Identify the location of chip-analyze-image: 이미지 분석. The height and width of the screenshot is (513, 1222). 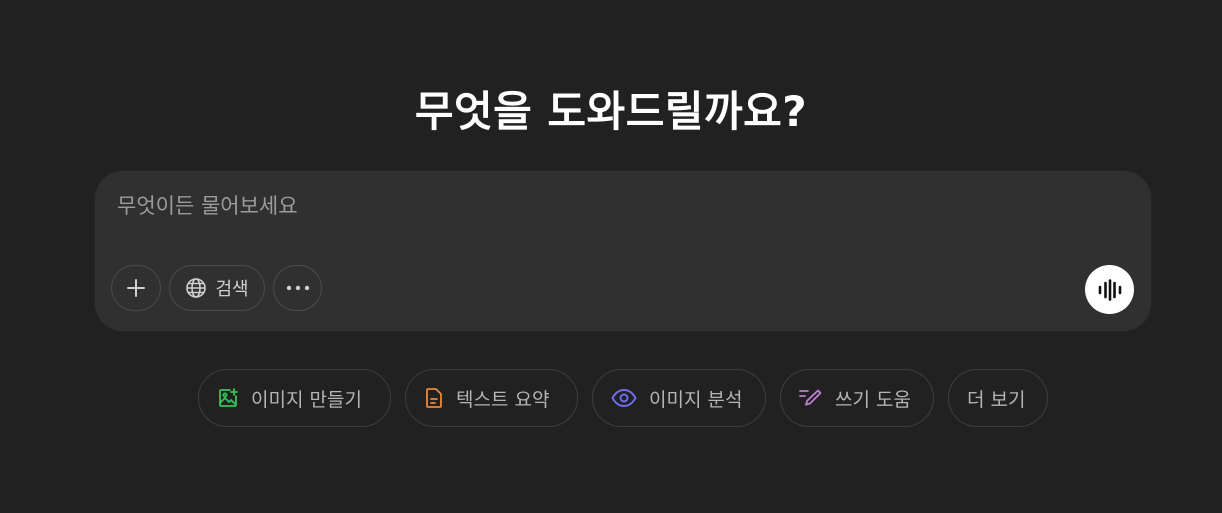
(679, 398).